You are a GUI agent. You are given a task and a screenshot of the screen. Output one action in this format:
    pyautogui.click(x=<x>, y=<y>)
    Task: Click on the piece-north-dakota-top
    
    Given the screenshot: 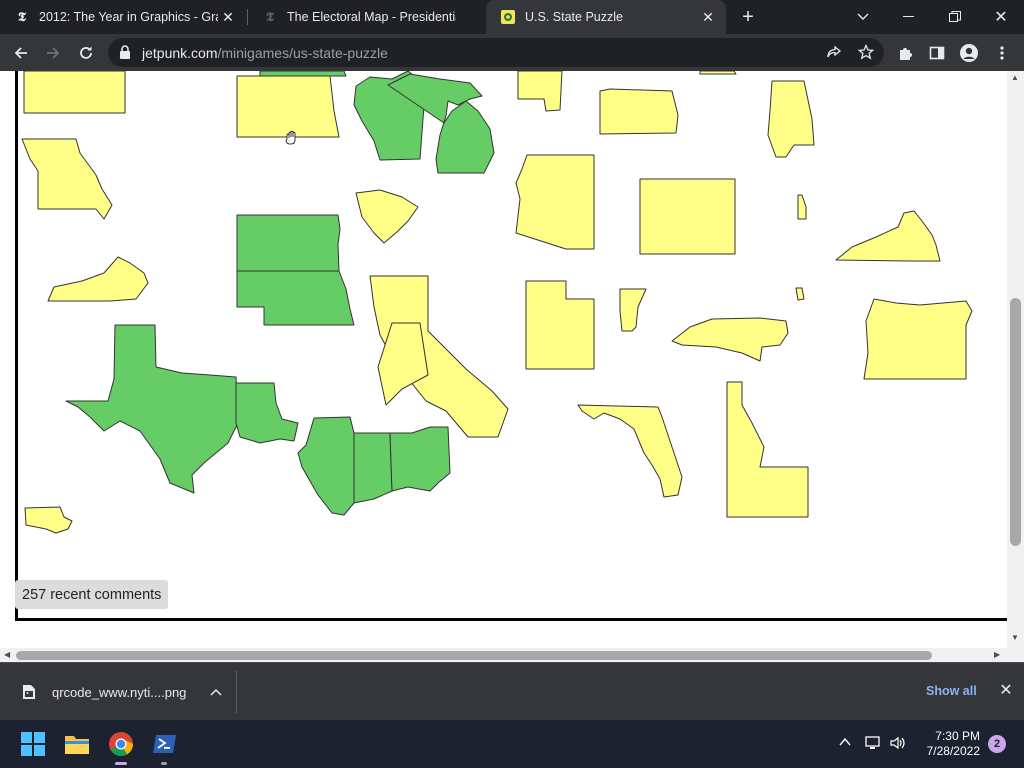 What is the action you would take?
    pyautogui.click(x=303, y=74)
    